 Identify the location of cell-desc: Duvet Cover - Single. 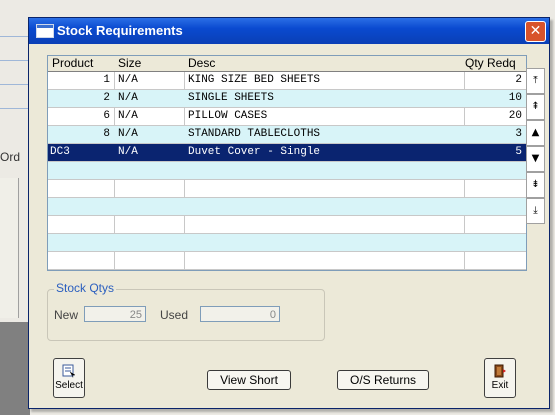
(254, 152).